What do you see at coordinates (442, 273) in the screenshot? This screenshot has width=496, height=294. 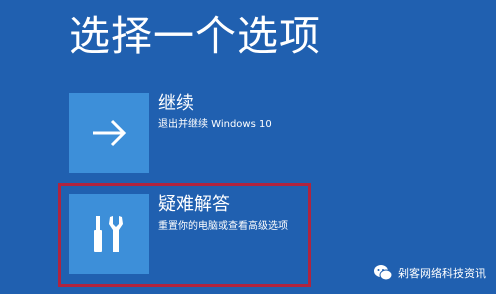 I see `watermark-text: 剁客网络科技资讯` at bounding box center [442, 273].